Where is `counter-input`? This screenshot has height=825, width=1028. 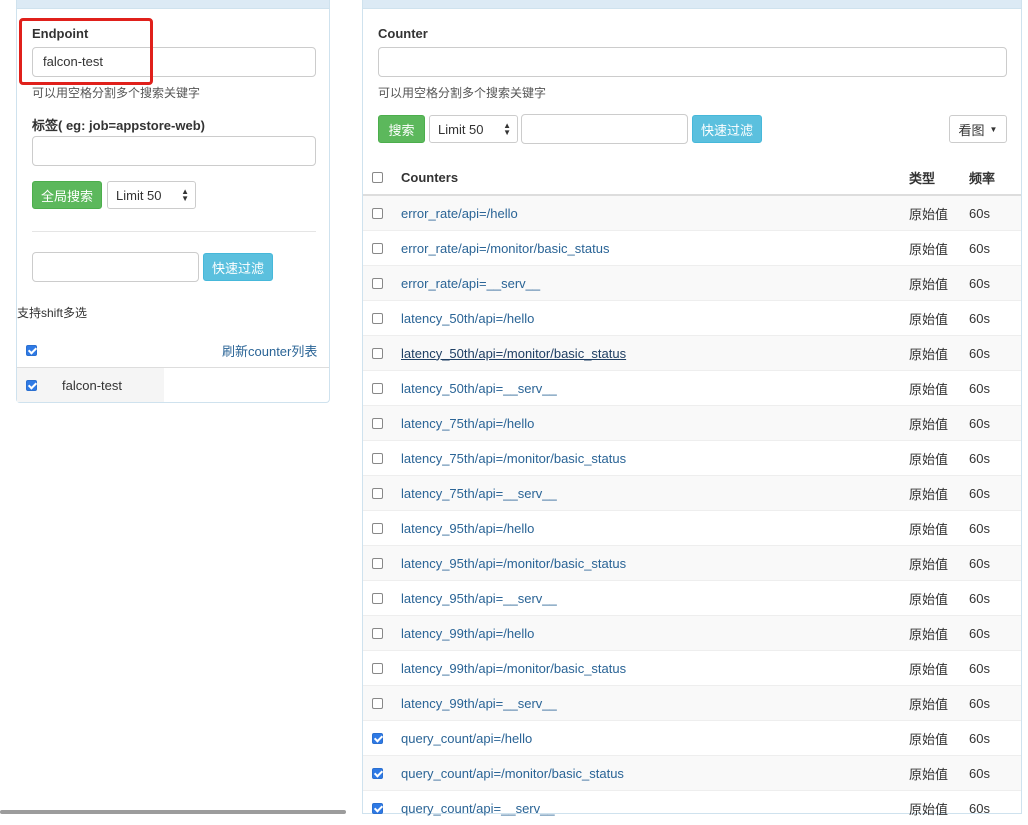
counter-input is located at coordinates (692, 62).